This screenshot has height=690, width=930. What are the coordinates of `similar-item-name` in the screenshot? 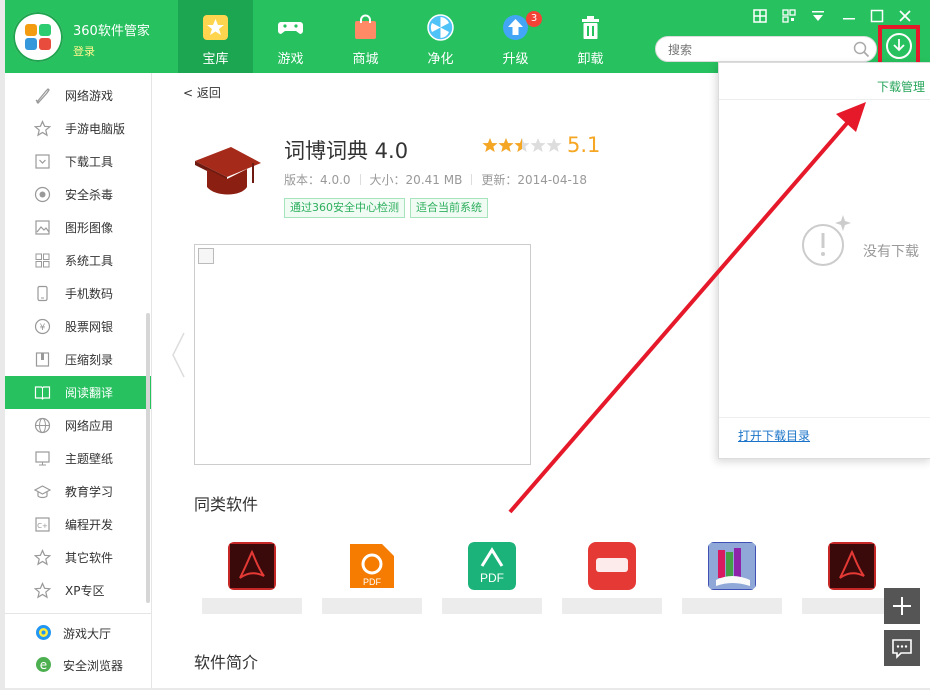 It's located at (732, 606).